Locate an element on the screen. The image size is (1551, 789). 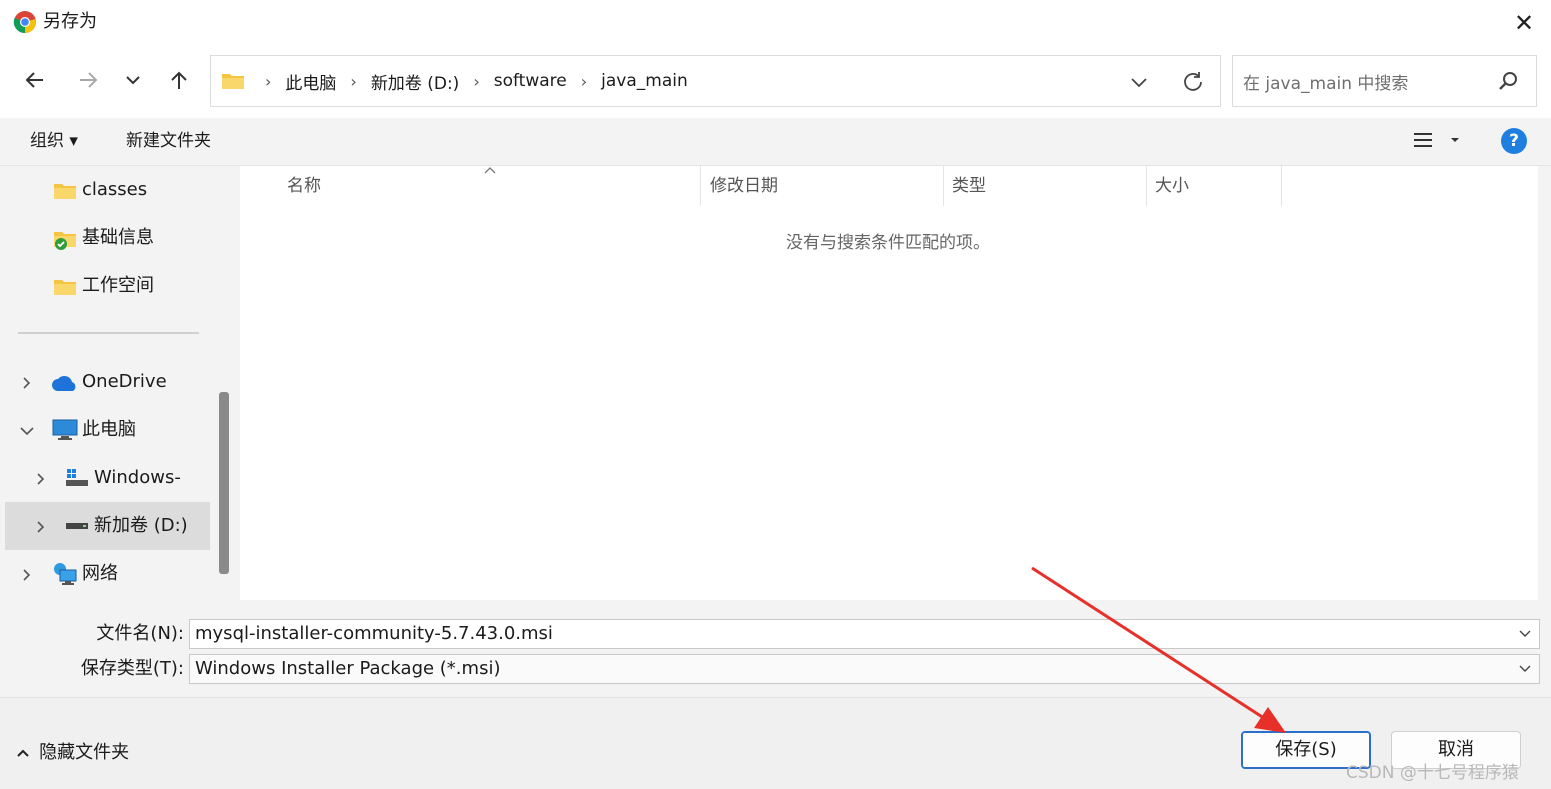
column-header-size: 大小 is located at coordinates (1172, 186).